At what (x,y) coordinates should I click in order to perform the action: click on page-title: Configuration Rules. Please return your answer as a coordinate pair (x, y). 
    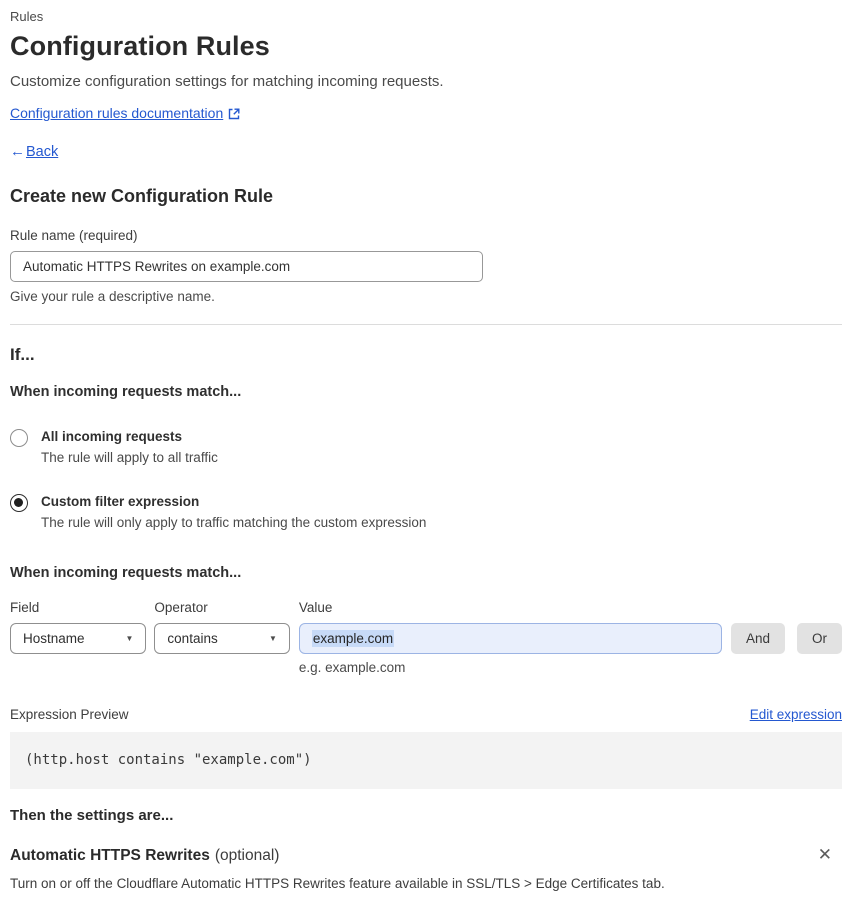
    Looking at the image, I should click on (140, 46).